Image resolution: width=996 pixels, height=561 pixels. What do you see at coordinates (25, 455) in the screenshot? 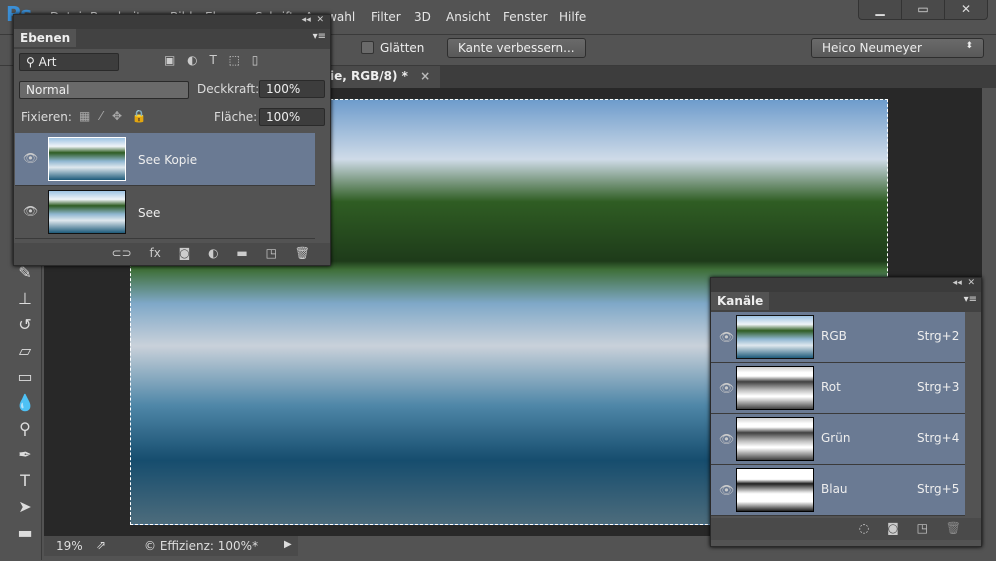
I see `pen-tool-icon: ✒` at bounding box center [25, 455].